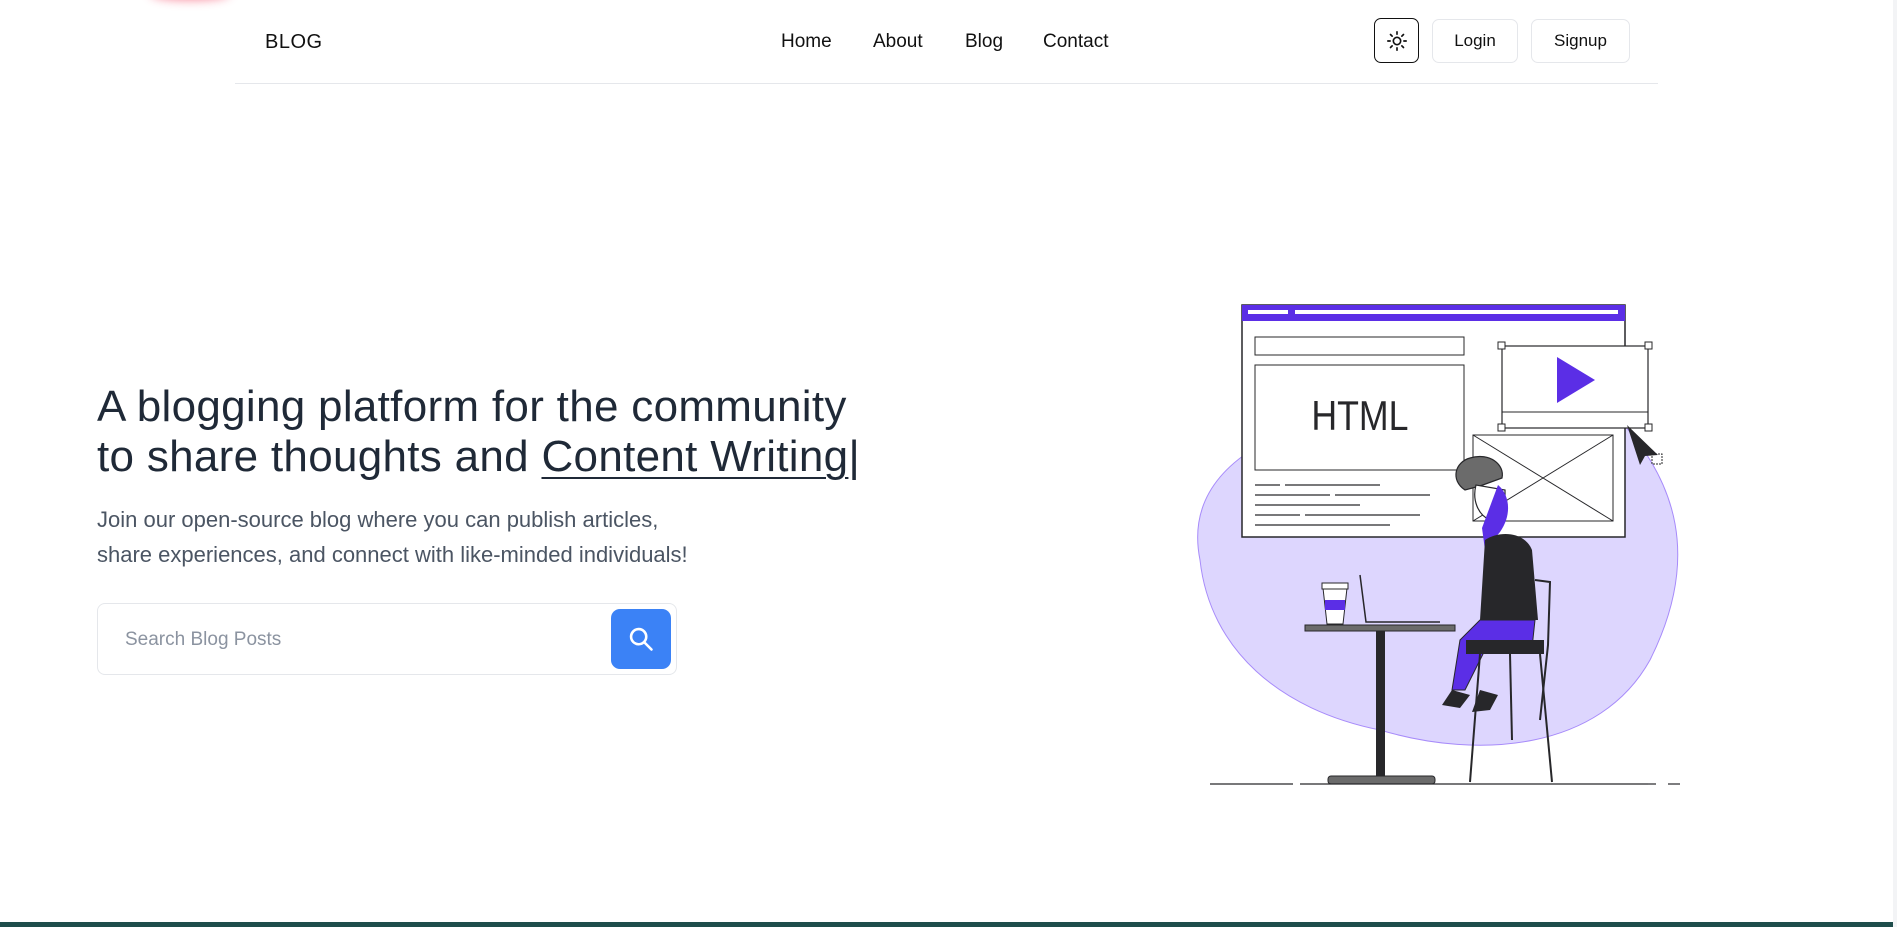 This screenshot has width=1897, height=927. What do you see at coordinates (854, 456) in the screenshot?
I see `typing-cursor: |` at bounding box center [854, 456].